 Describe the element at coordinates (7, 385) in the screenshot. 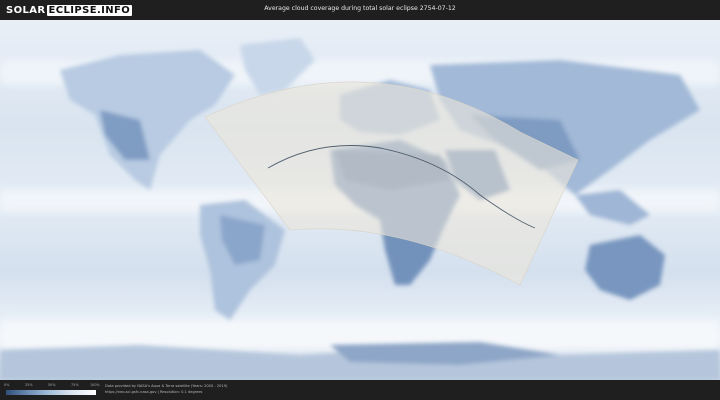

I see `legend-tick-0: 0%` at that location.